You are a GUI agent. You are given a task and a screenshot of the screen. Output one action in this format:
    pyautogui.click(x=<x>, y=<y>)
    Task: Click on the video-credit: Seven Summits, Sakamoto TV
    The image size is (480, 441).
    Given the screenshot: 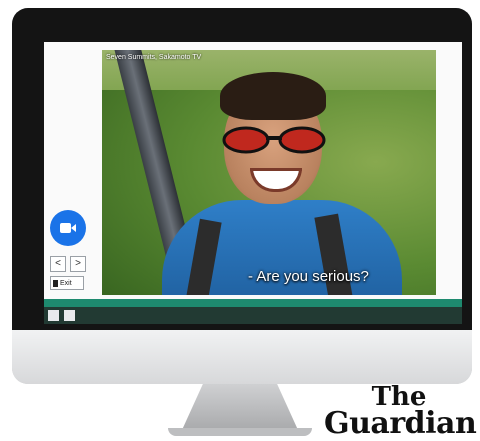 What is the action you would take?
    pyautogui.click(x=154, y=57)
    